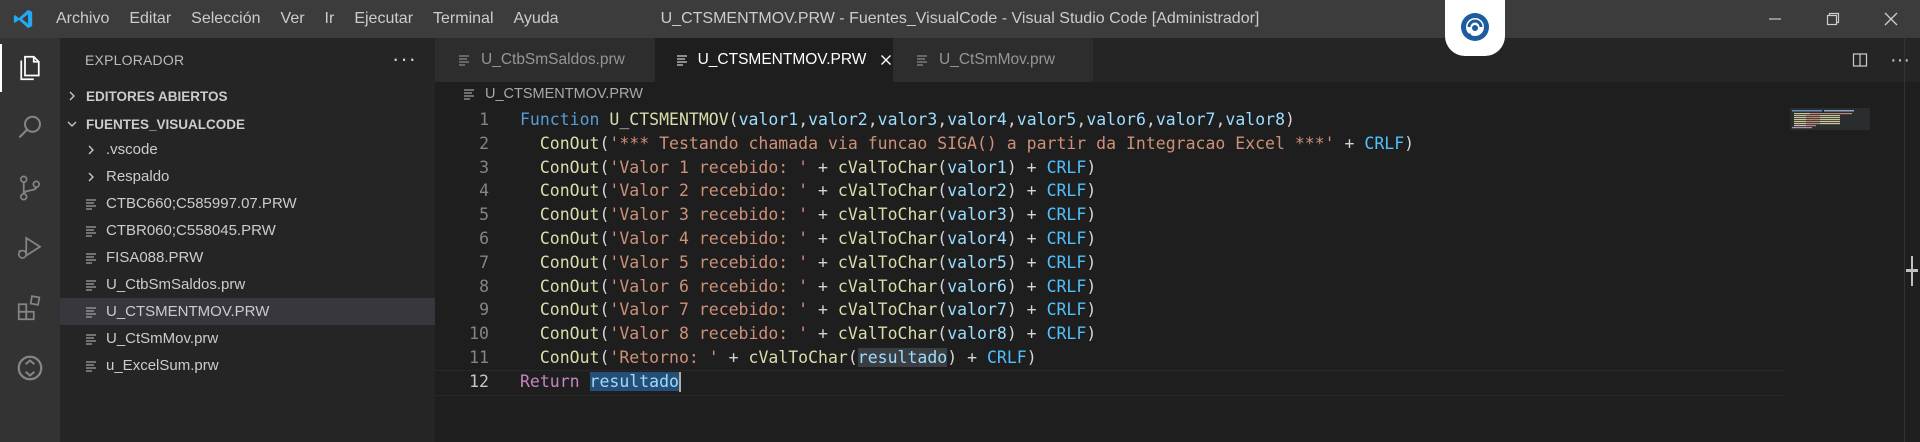 This screenshot has width=1920, height=442. What do you see at coordinates (907, 119) in the screenshot?
I see `code-token: valor3` at bounding box center [907, 119].